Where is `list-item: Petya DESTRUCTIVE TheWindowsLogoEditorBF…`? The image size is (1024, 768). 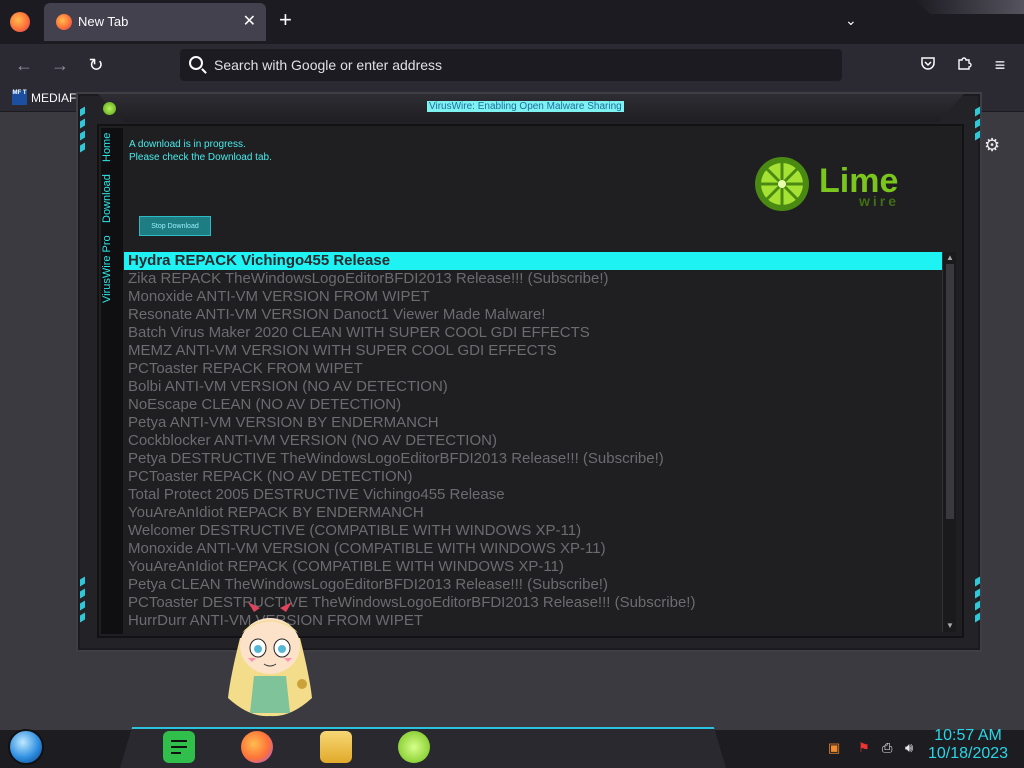 list-item: Petya DESTRUCTIVE TheWindowsLogoEditorBF… is located at coordinates (539, 459).